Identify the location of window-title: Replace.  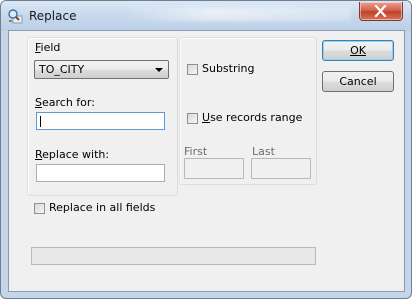
(53, 16).